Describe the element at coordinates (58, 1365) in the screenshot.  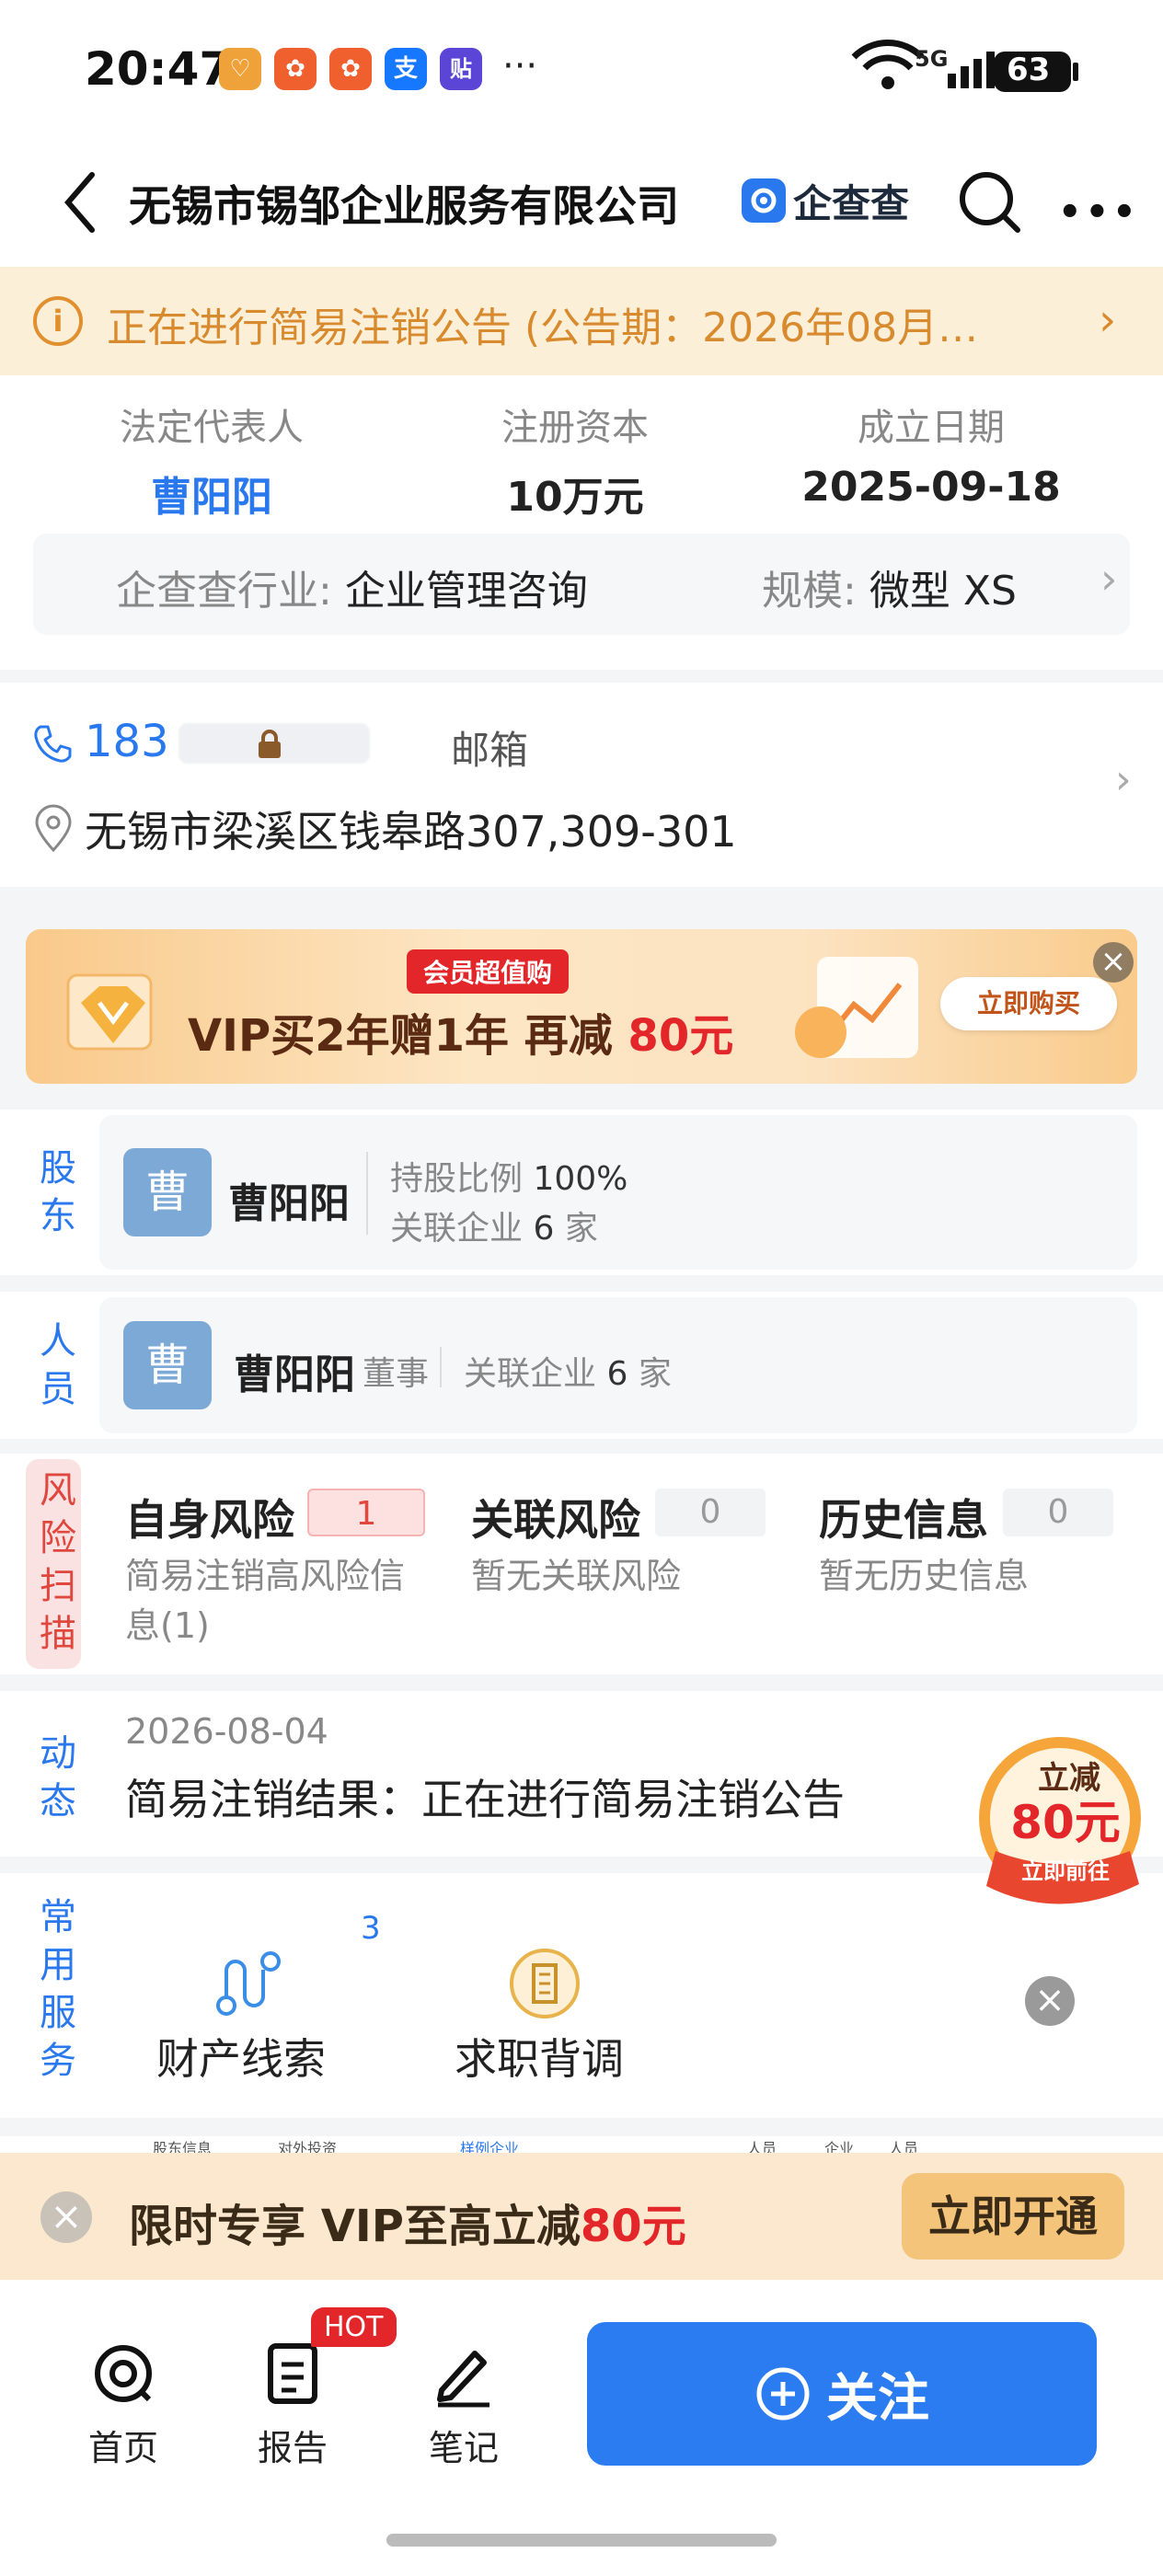
I see `staff-label: 人员` at that location.